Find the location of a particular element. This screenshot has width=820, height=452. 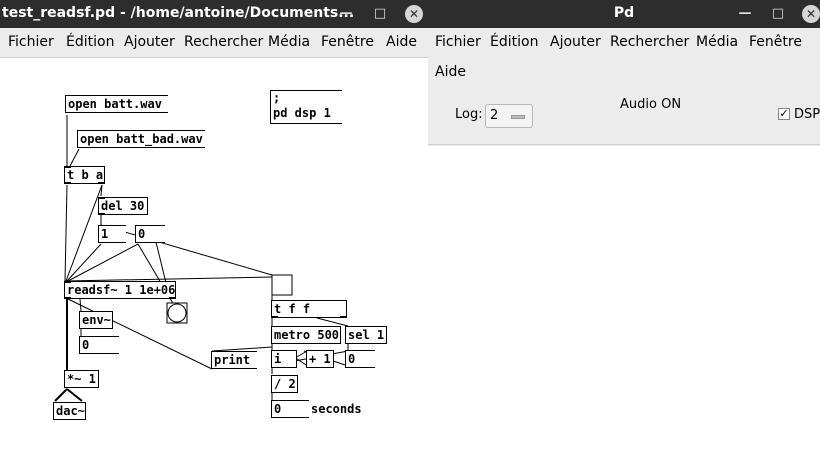

msg-open-batt-bad-text: open batt_bad.wav is located at coordinates (141, 139).